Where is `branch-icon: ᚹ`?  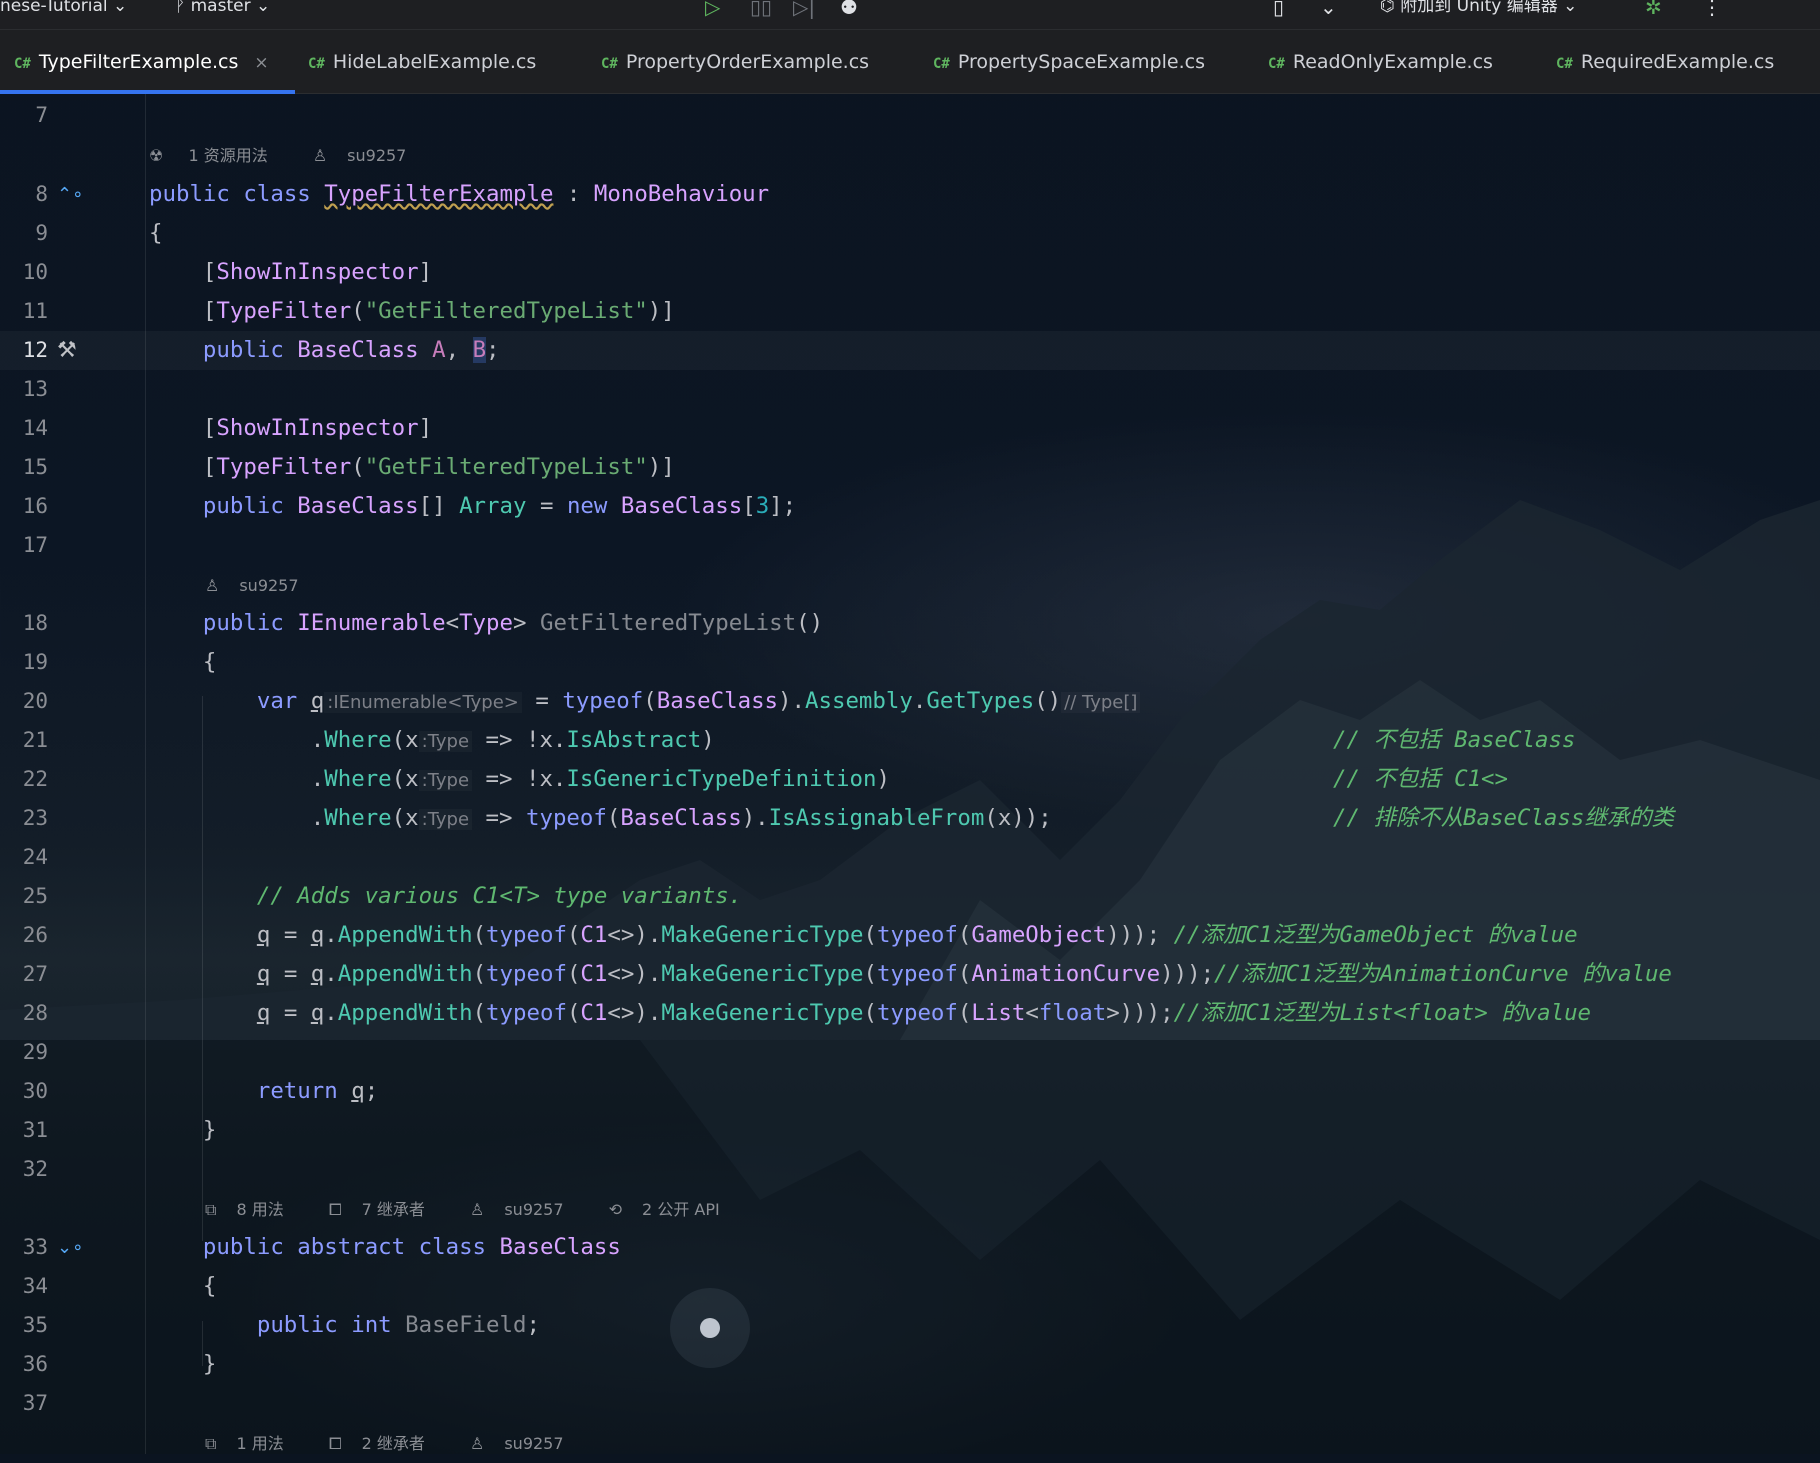
branch-icon: ᚹ is located at coordinates (180, 8).